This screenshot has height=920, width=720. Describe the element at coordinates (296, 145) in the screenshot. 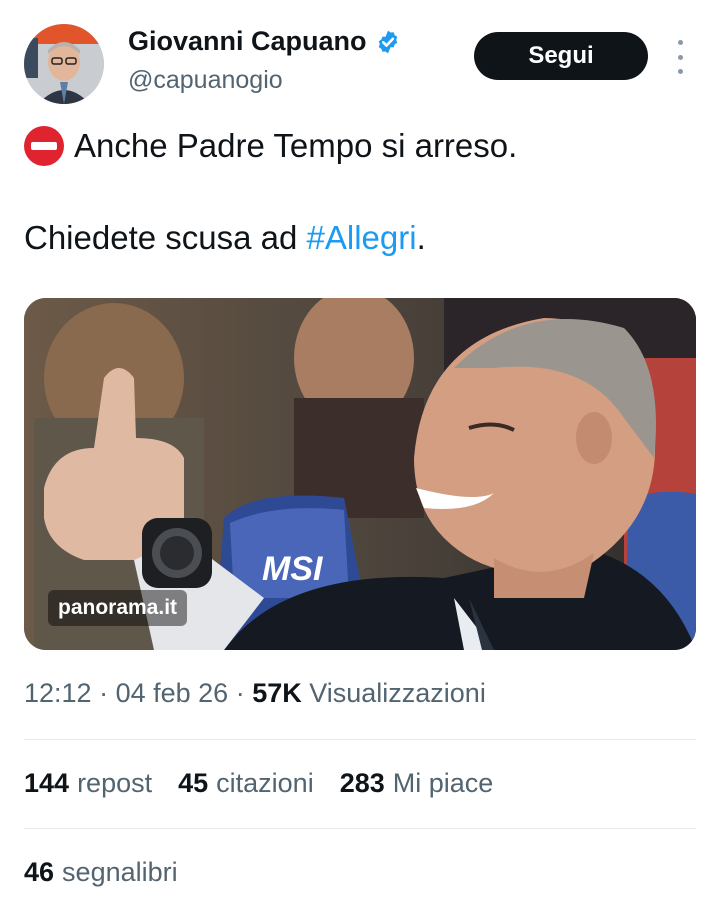

I see `tweet-line-1-text: Anche Padre Tempo si arreso.` at that location.